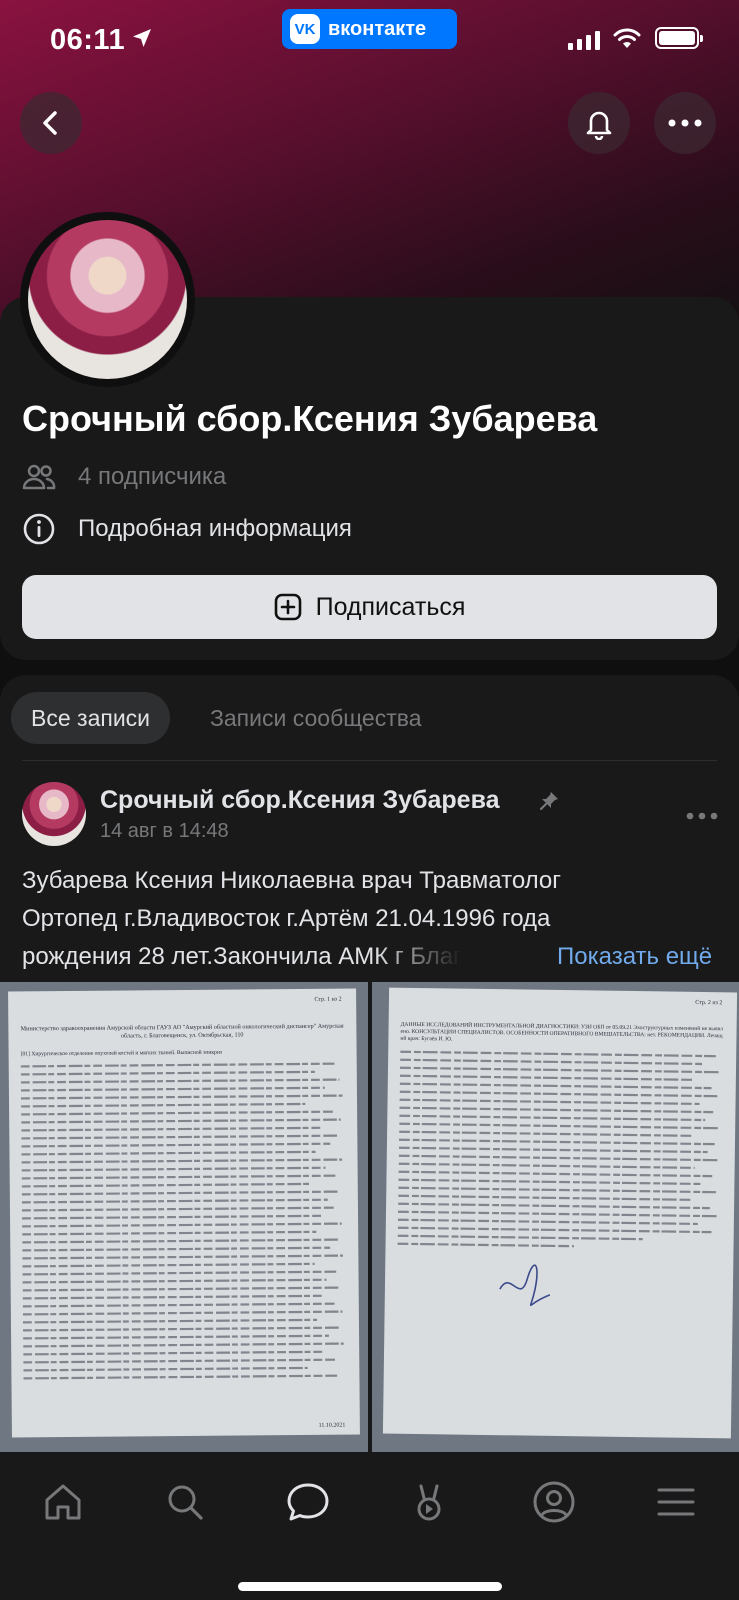  What do you see at coordinates (328, 999) in the screenshot?
I see `page-number: Стр. 1 из 2` at bounding box center [328, 999].